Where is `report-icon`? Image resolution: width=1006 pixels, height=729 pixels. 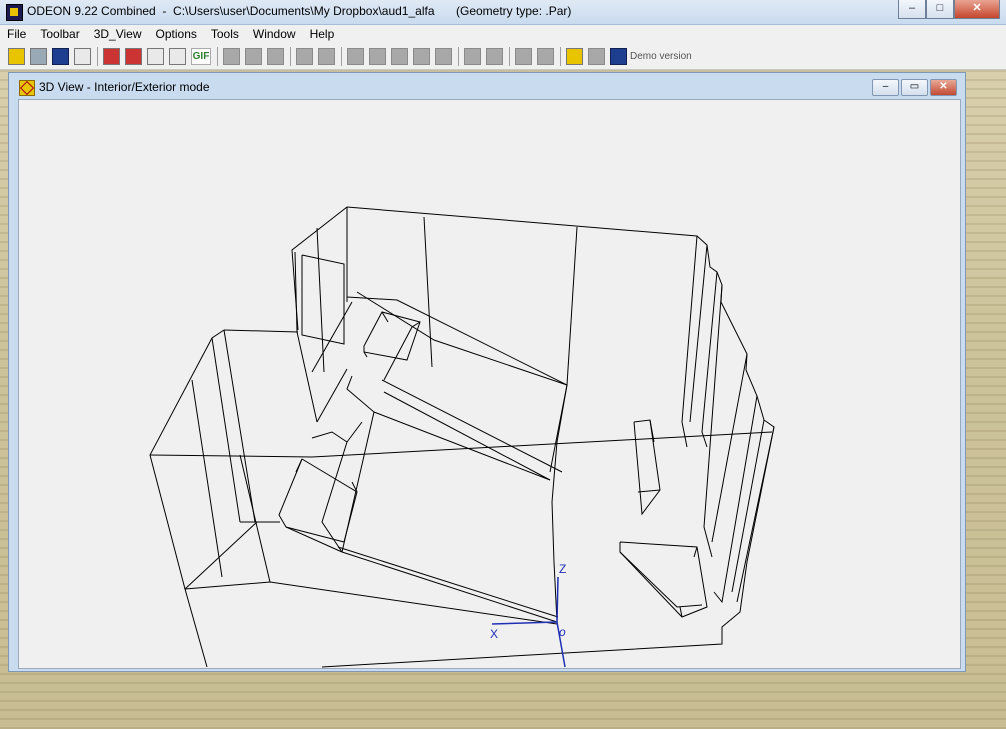
report-icon is located at coordinates (111, 56).